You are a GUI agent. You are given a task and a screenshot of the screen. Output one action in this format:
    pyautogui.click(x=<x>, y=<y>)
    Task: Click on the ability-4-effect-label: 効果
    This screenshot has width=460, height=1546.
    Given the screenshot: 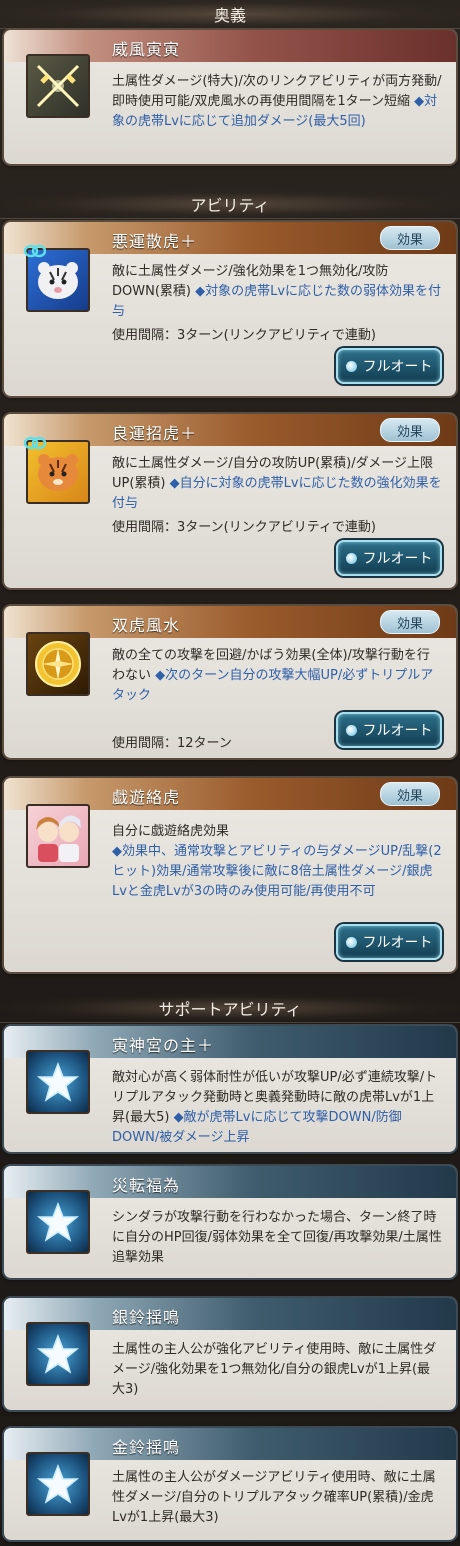 What is the action you would take?
    pyautogui.click(x=409, y=796)
    